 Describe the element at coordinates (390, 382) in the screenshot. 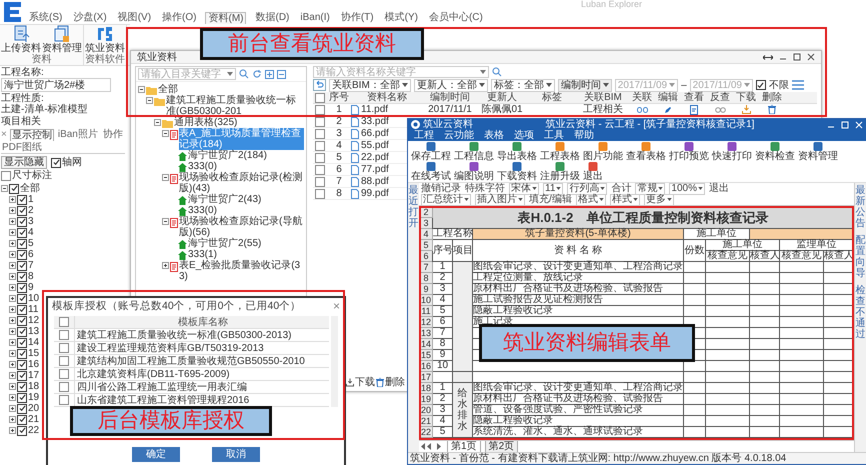

I see `toolbar-button: 删除` at that location.